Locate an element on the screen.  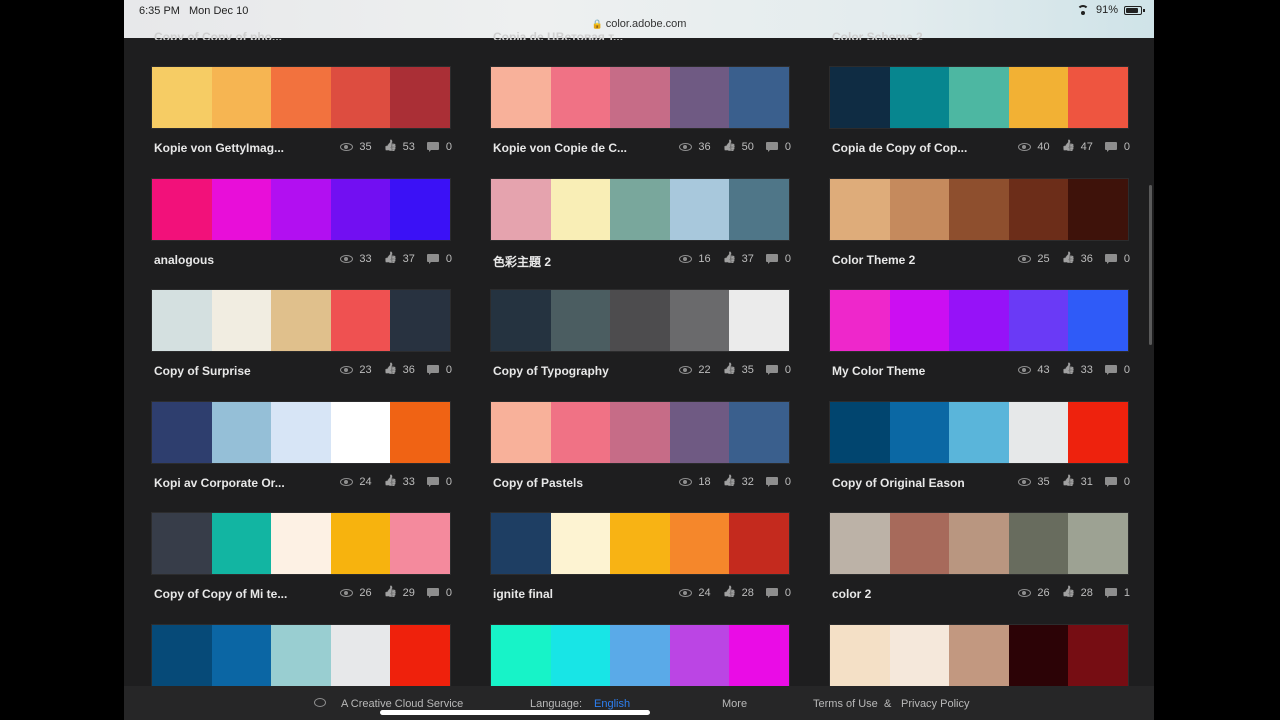
theme-card: ignite final 24 28 0 is located at coordinates (640, 556).